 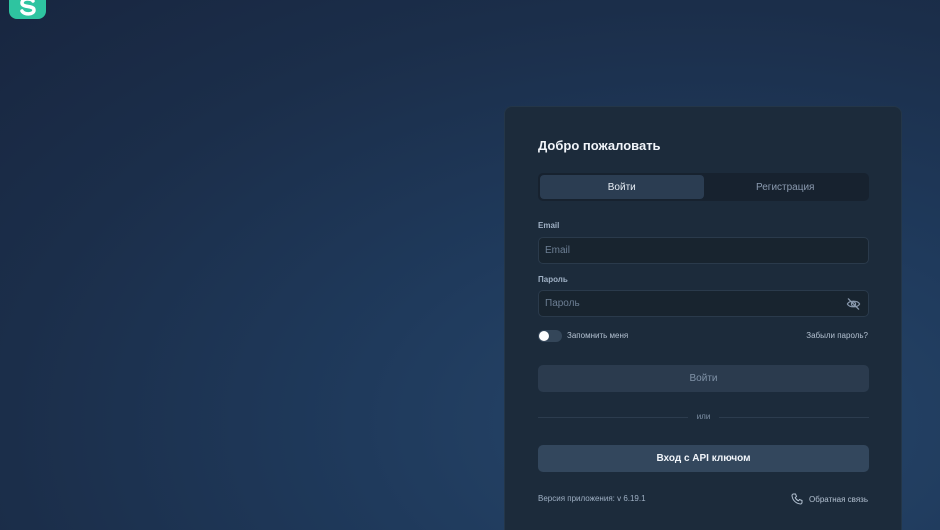 I want to click on email-field, so click(x=703, y=250).